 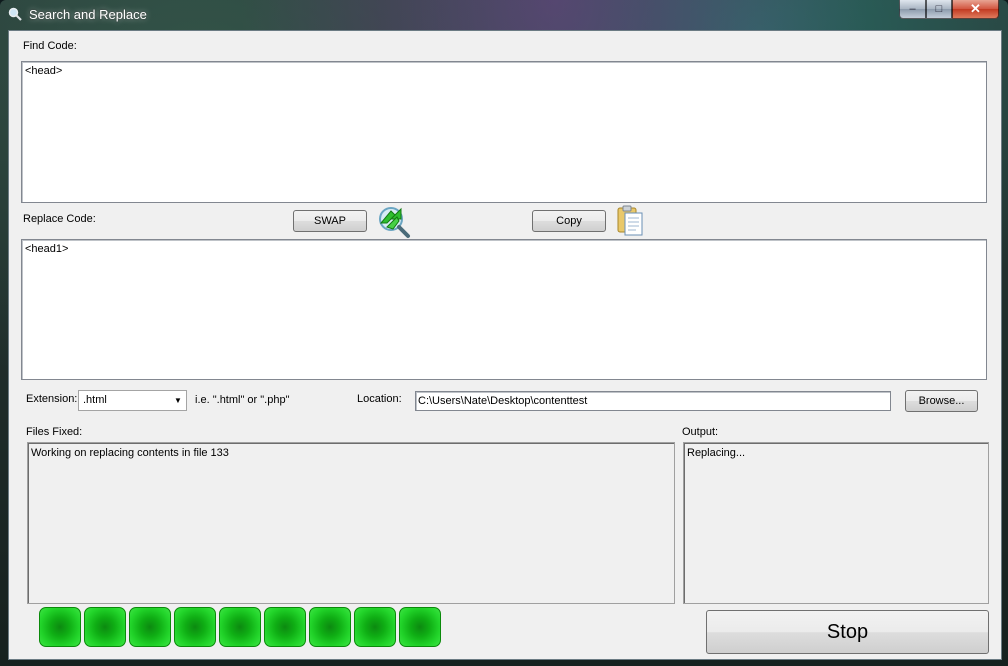 What do you see at coordinates (242, 400) in the screenshot?
I see `extension-hint: i.e. ".html" or ".php"` at bounding box center [242, 400].